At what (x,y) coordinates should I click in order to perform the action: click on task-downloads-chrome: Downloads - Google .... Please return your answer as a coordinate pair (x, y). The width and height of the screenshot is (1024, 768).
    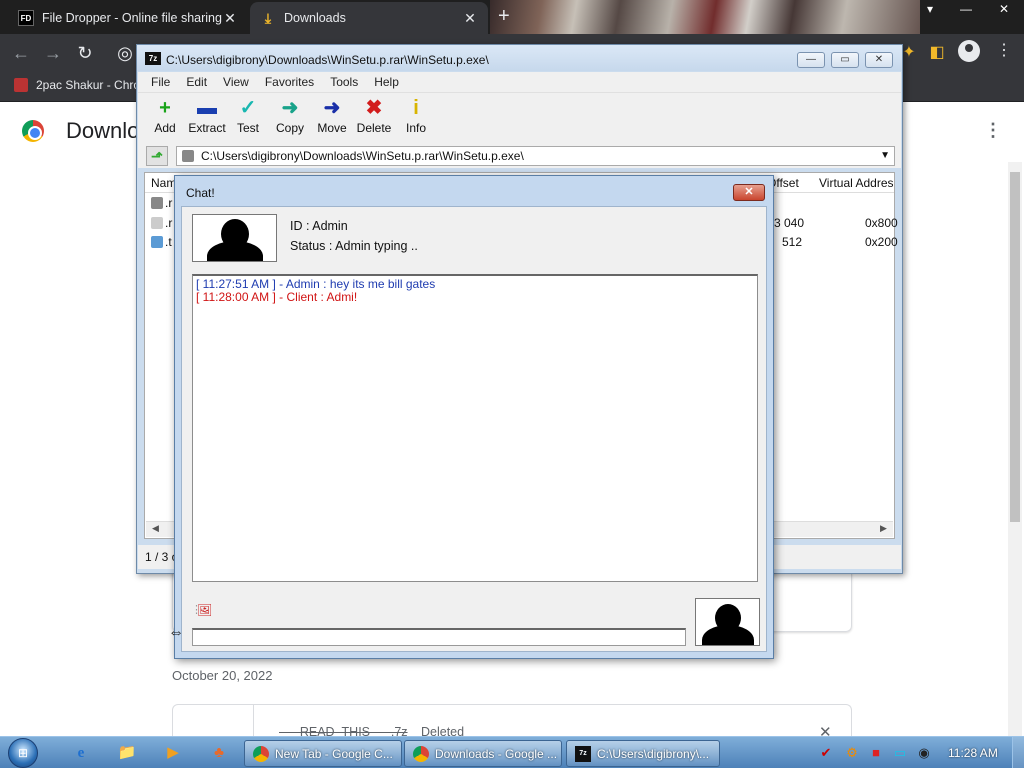
    Looking at the image, I should click on (483, 753).